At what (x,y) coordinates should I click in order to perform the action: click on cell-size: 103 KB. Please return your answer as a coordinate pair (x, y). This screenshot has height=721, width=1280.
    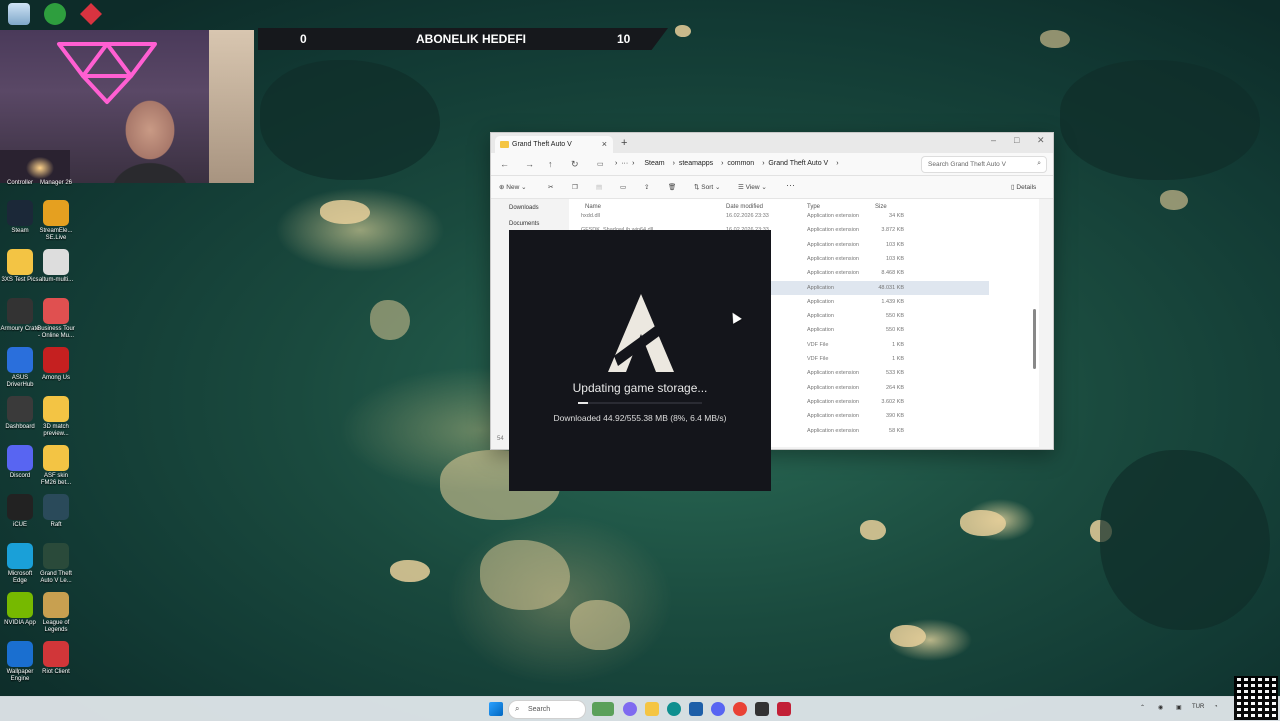
    Looking at the image, I should click on (894, 244).